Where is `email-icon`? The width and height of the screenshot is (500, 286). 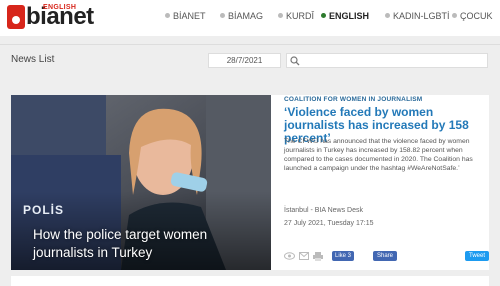 email-icon is located at coordinates (304, 256).